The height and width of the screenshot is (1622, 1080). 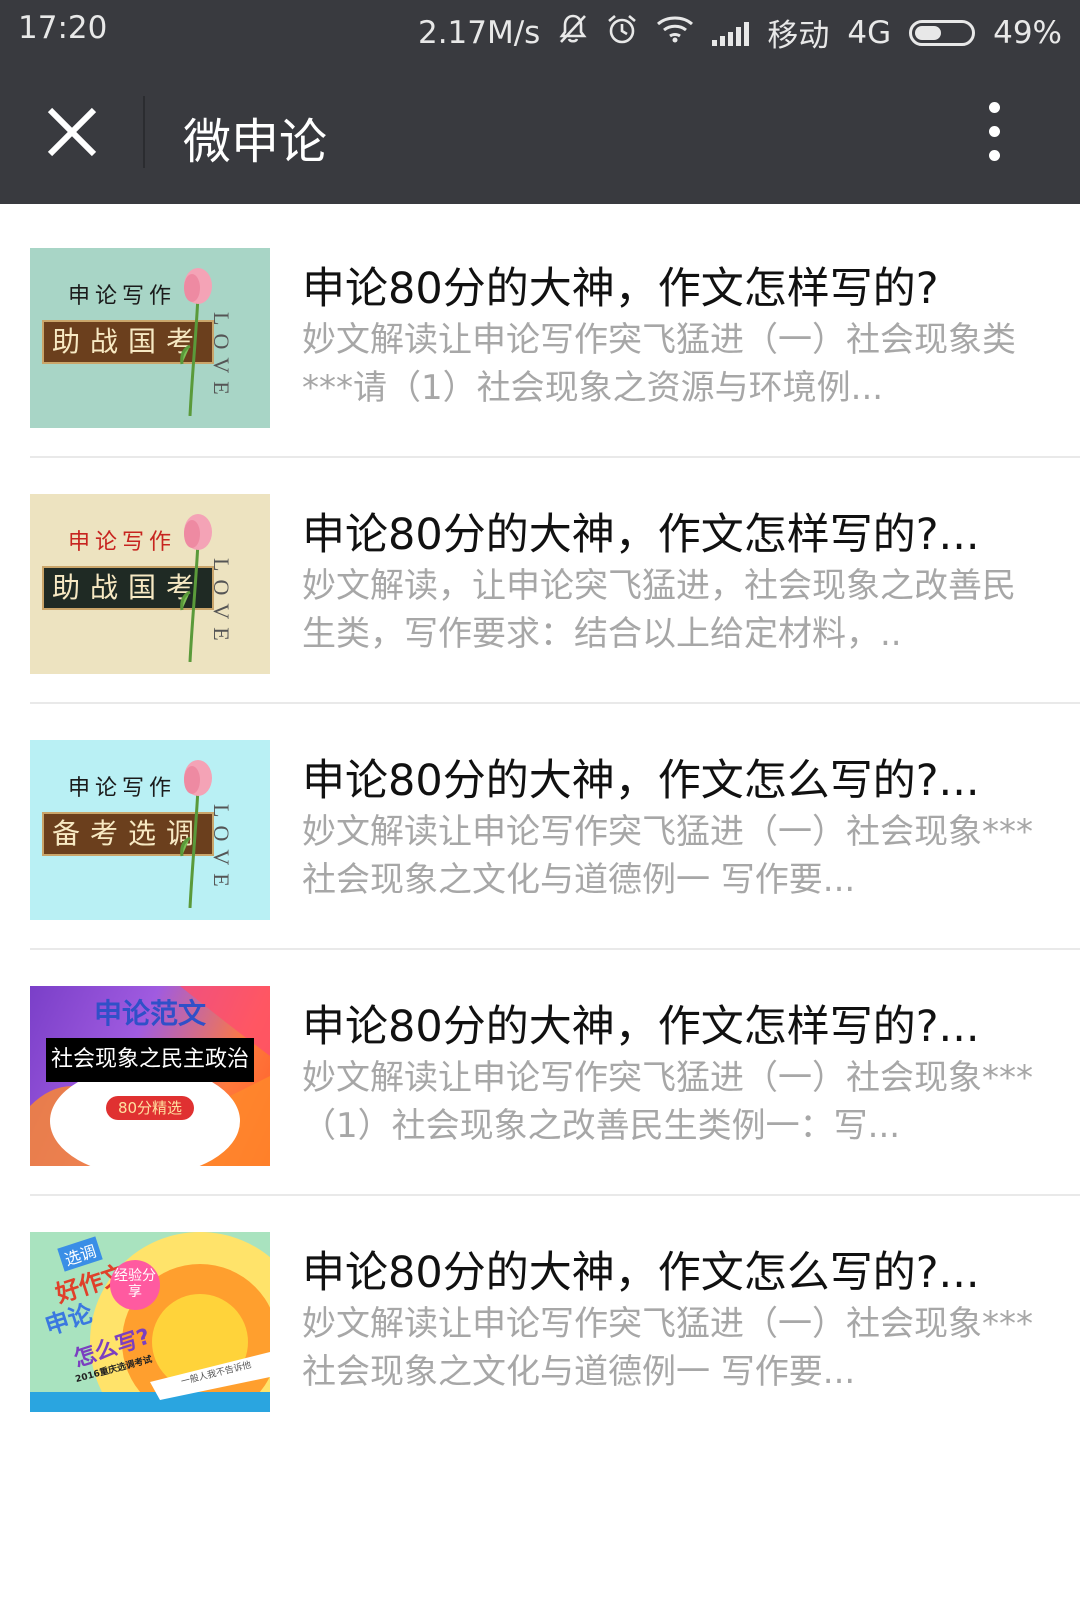 I want to click on thumb-banner: 社会现象之民主政治, so click(x=150, y=1060).